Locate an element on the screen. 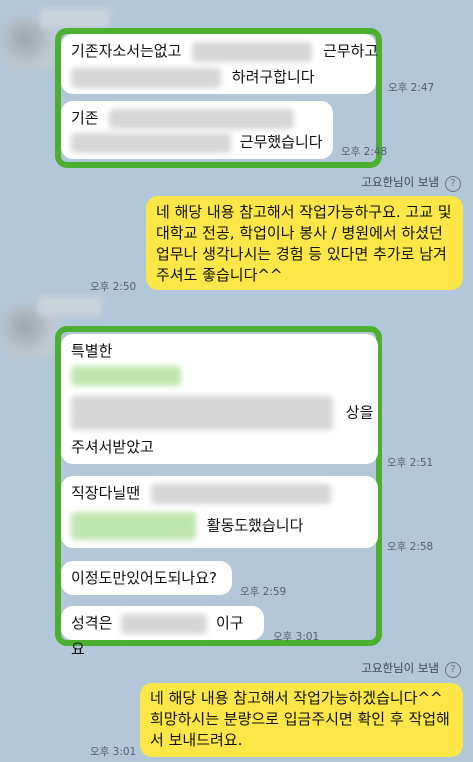  message-5-time: 오후 2:59 is located at coordinates (263, 592).